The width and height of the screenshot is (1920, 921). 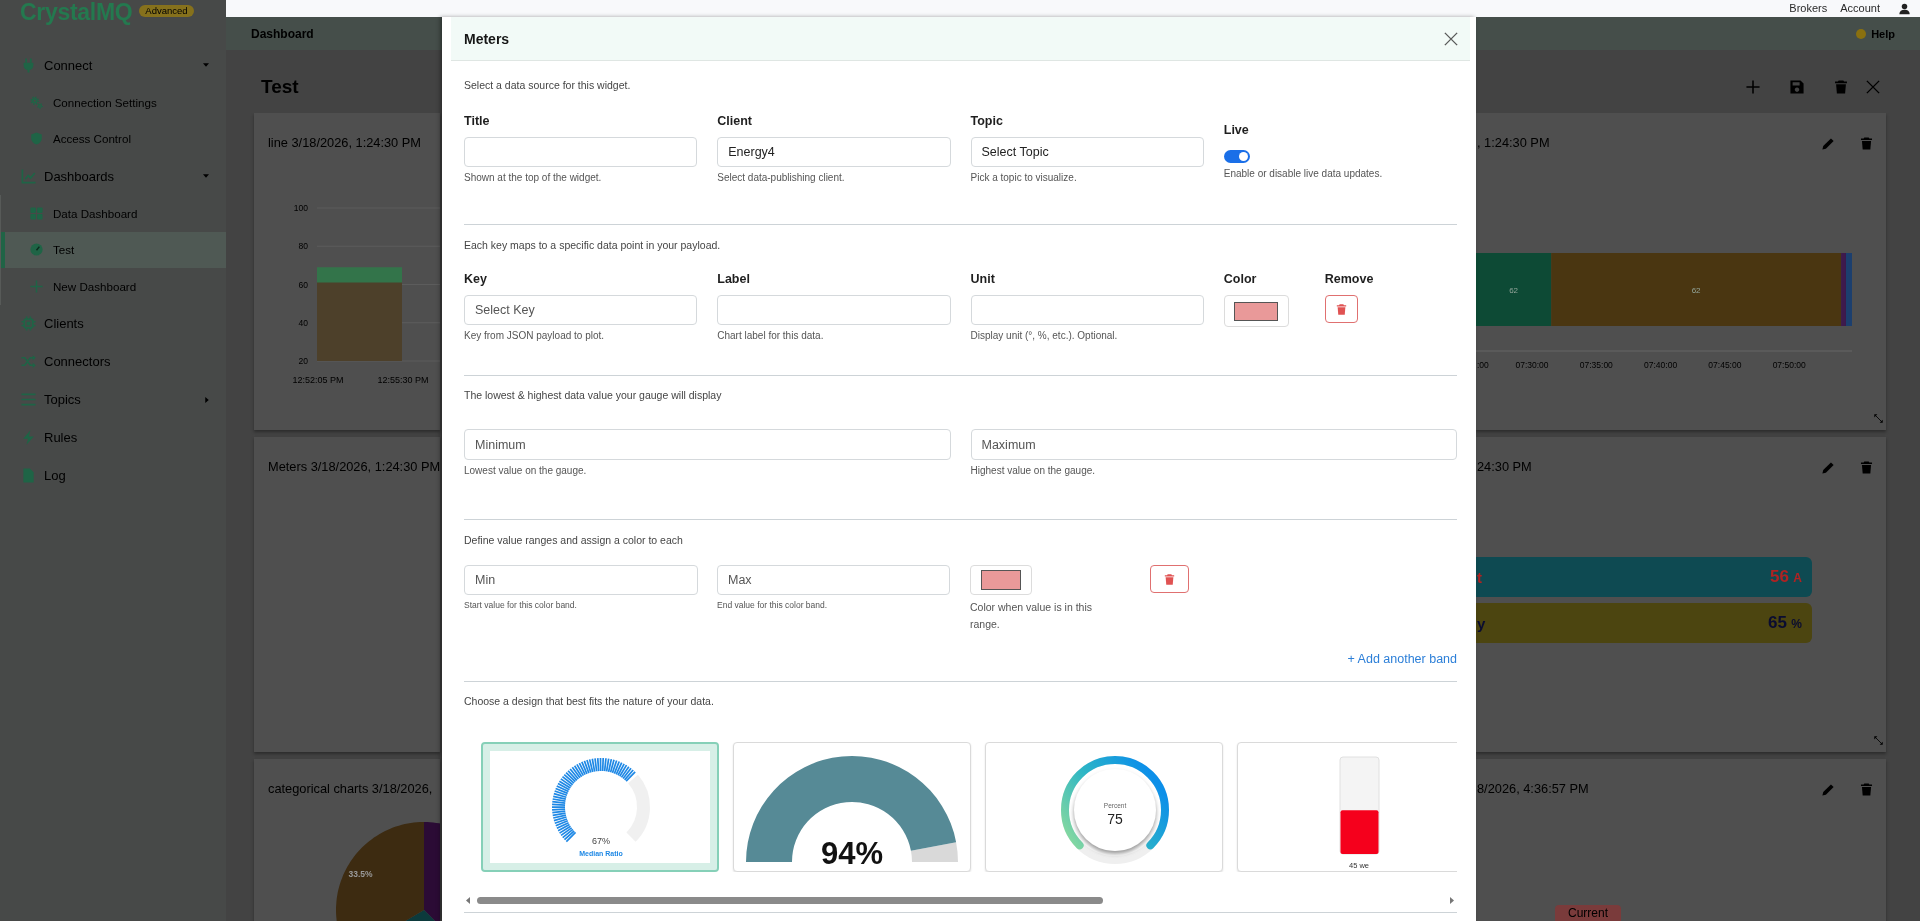 I want to click on input-field: Select Key, so click(x=581, y=310).